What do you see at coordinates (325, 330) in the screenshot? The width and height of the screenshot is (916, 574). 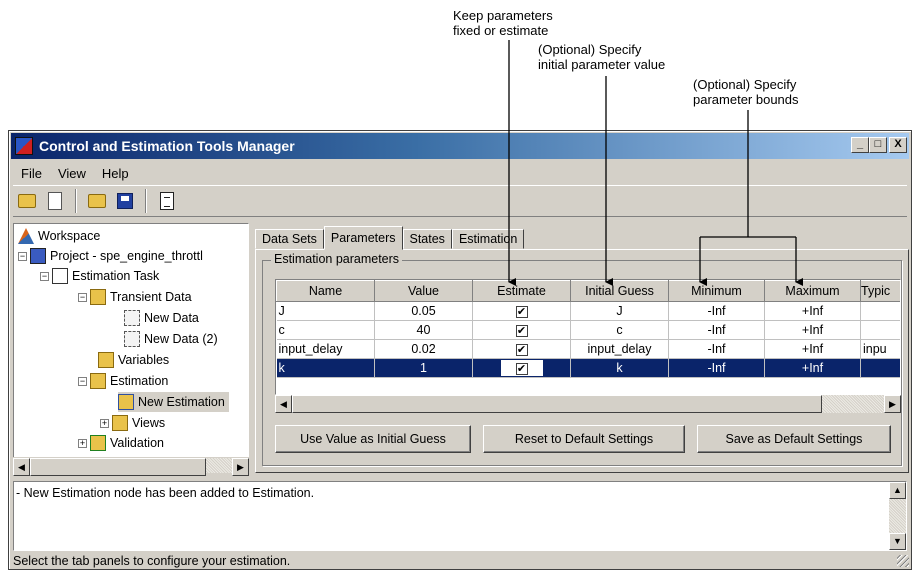 I see `cell-name: c` at bounding box center [325, 330].